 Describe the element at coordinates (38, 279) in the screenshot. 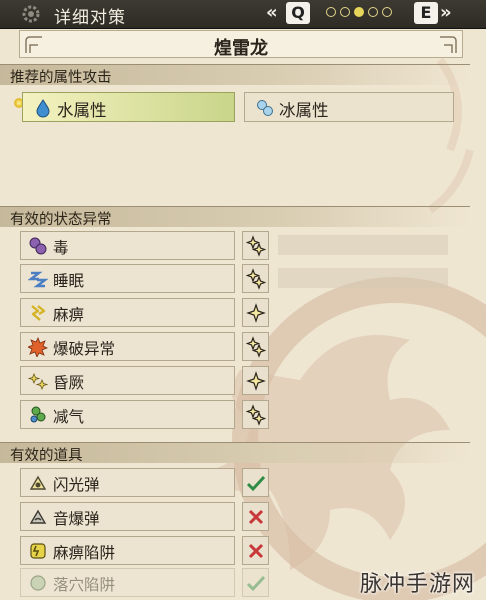

I see `sleep-icon` at that location.